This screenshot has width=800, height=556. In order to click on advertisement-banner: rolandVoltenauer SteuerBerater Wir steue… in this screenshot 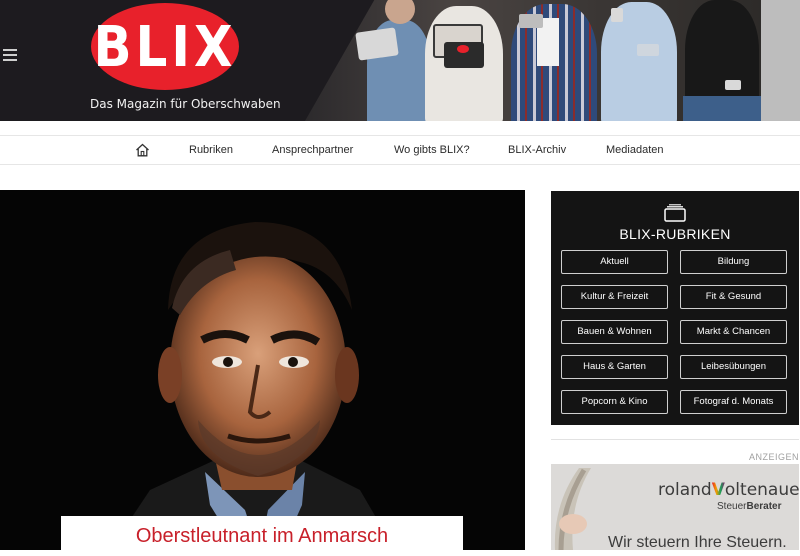, I will do `click(675, 507)`.